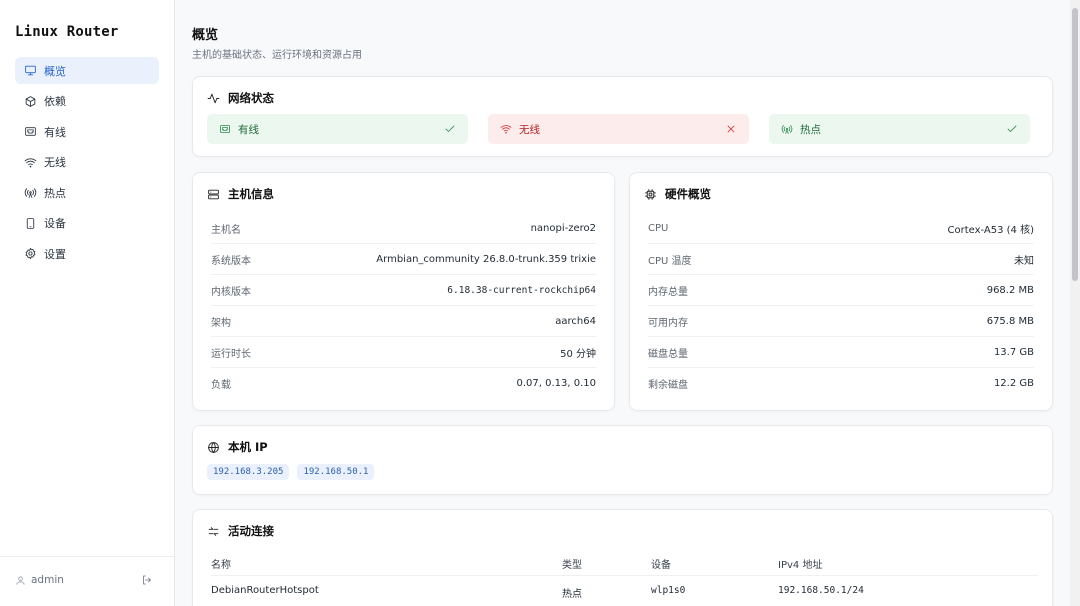  Describe the element at coordinates (87, 70) in the screenshot. I see `sidebar-item-overview: 概览` at that location.